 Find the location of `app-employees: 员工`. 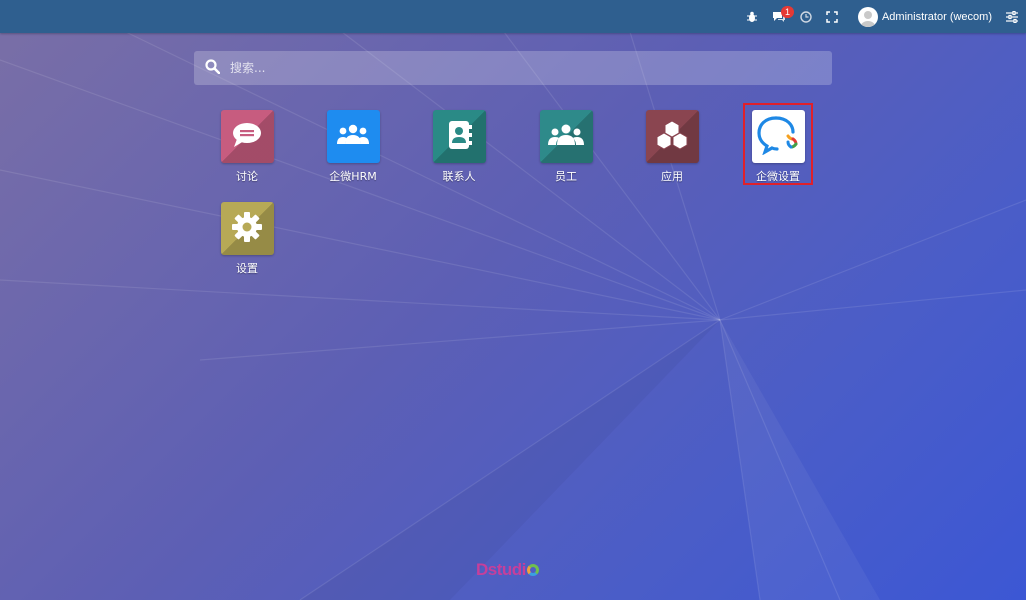

app-employees: 员工 is located at coordinates (566, 150).